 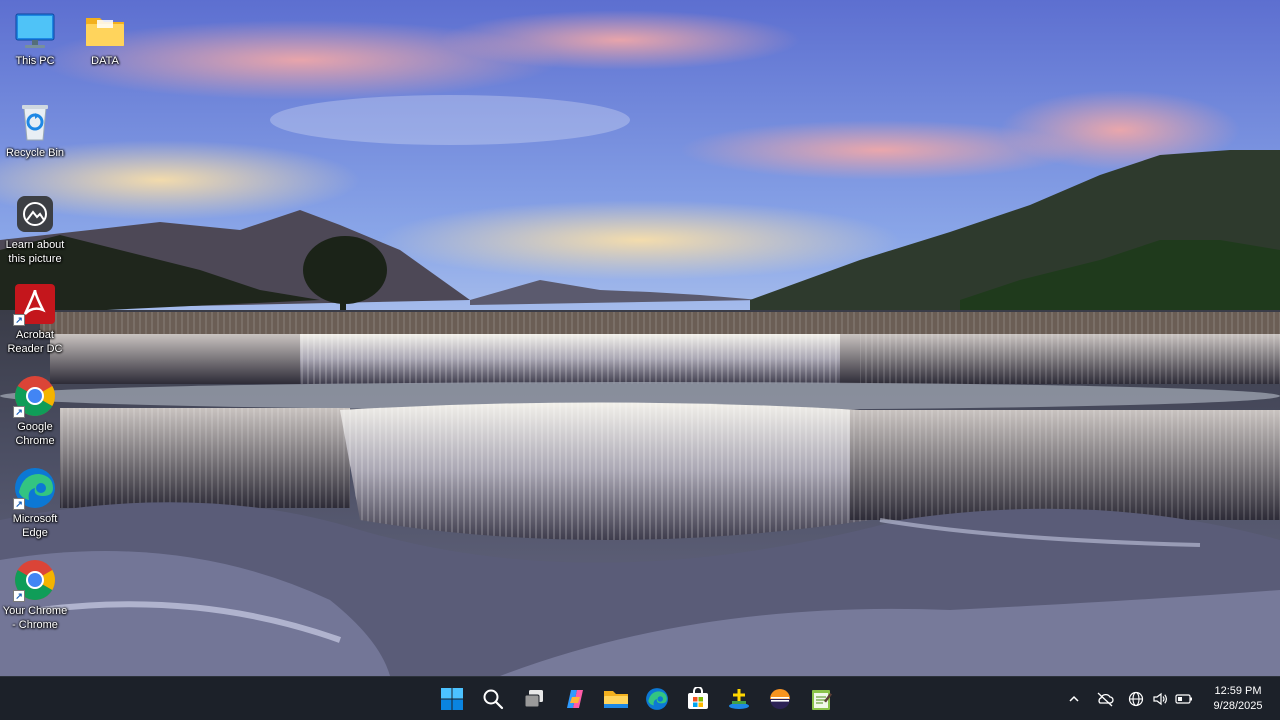 What do you see at coordinates (105, 61) in the screenshot?
I see `desktop-icon-label: DATA` at bounding box center [105, 61].